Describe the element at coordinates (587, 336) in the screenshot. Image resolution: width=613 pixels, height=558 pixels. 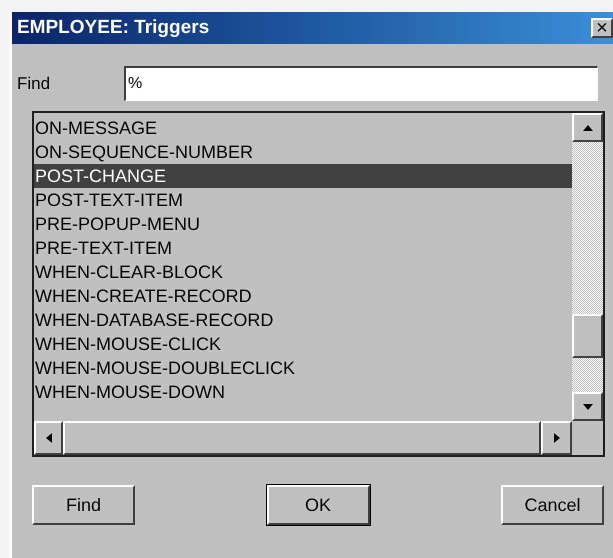
I see `scroll-thumb` at that location.